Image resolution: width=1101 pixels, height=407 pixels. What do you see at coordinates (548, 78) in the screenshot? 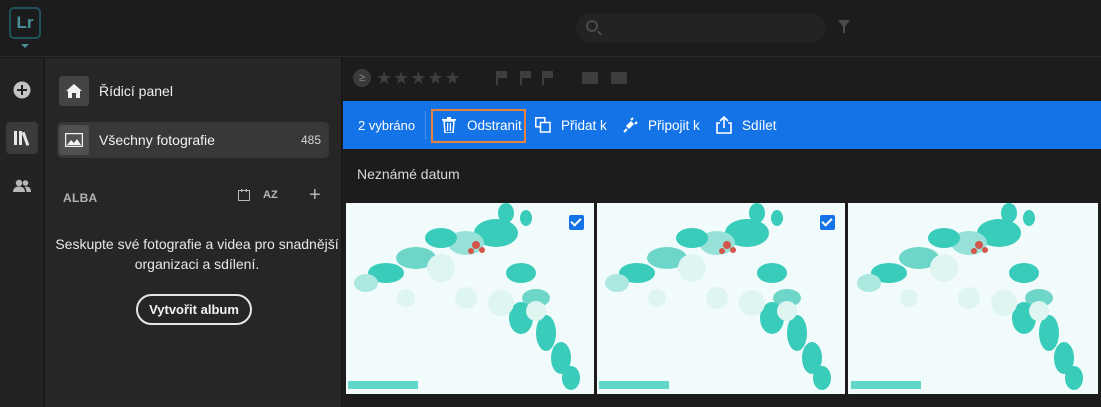
I see `flag-rejected-icon` at bounding box center [548, 78].